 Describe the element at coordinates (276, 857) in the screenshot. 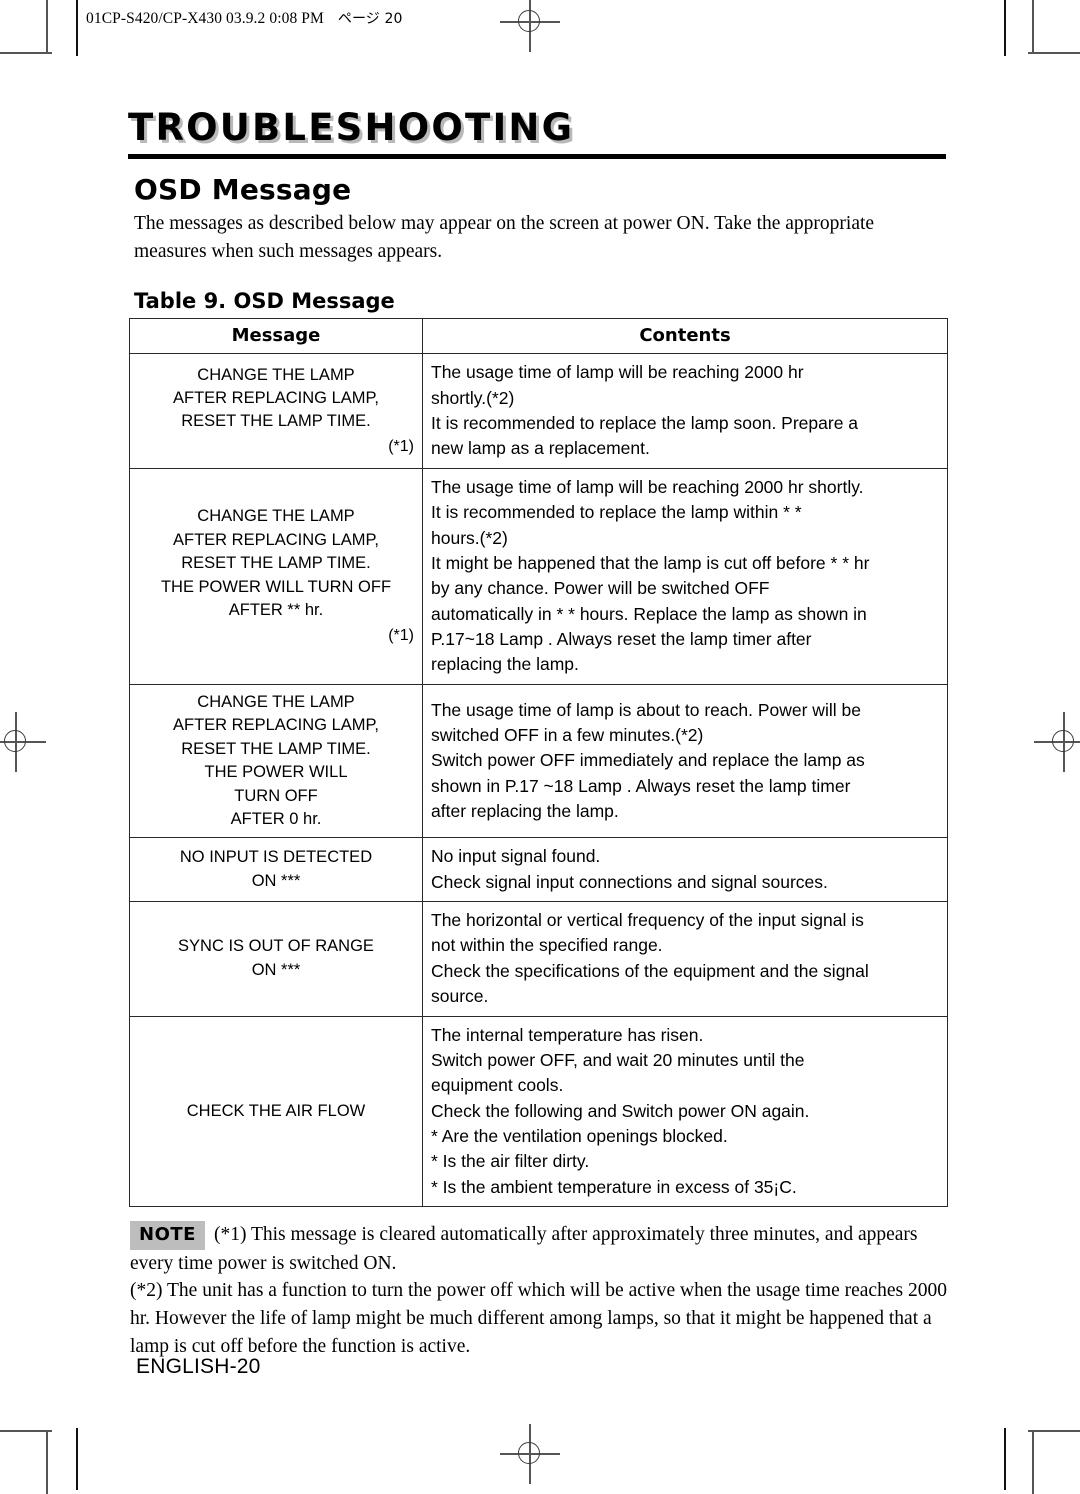

I see `message-line: NO INPUT IS DETECTED` at that location.